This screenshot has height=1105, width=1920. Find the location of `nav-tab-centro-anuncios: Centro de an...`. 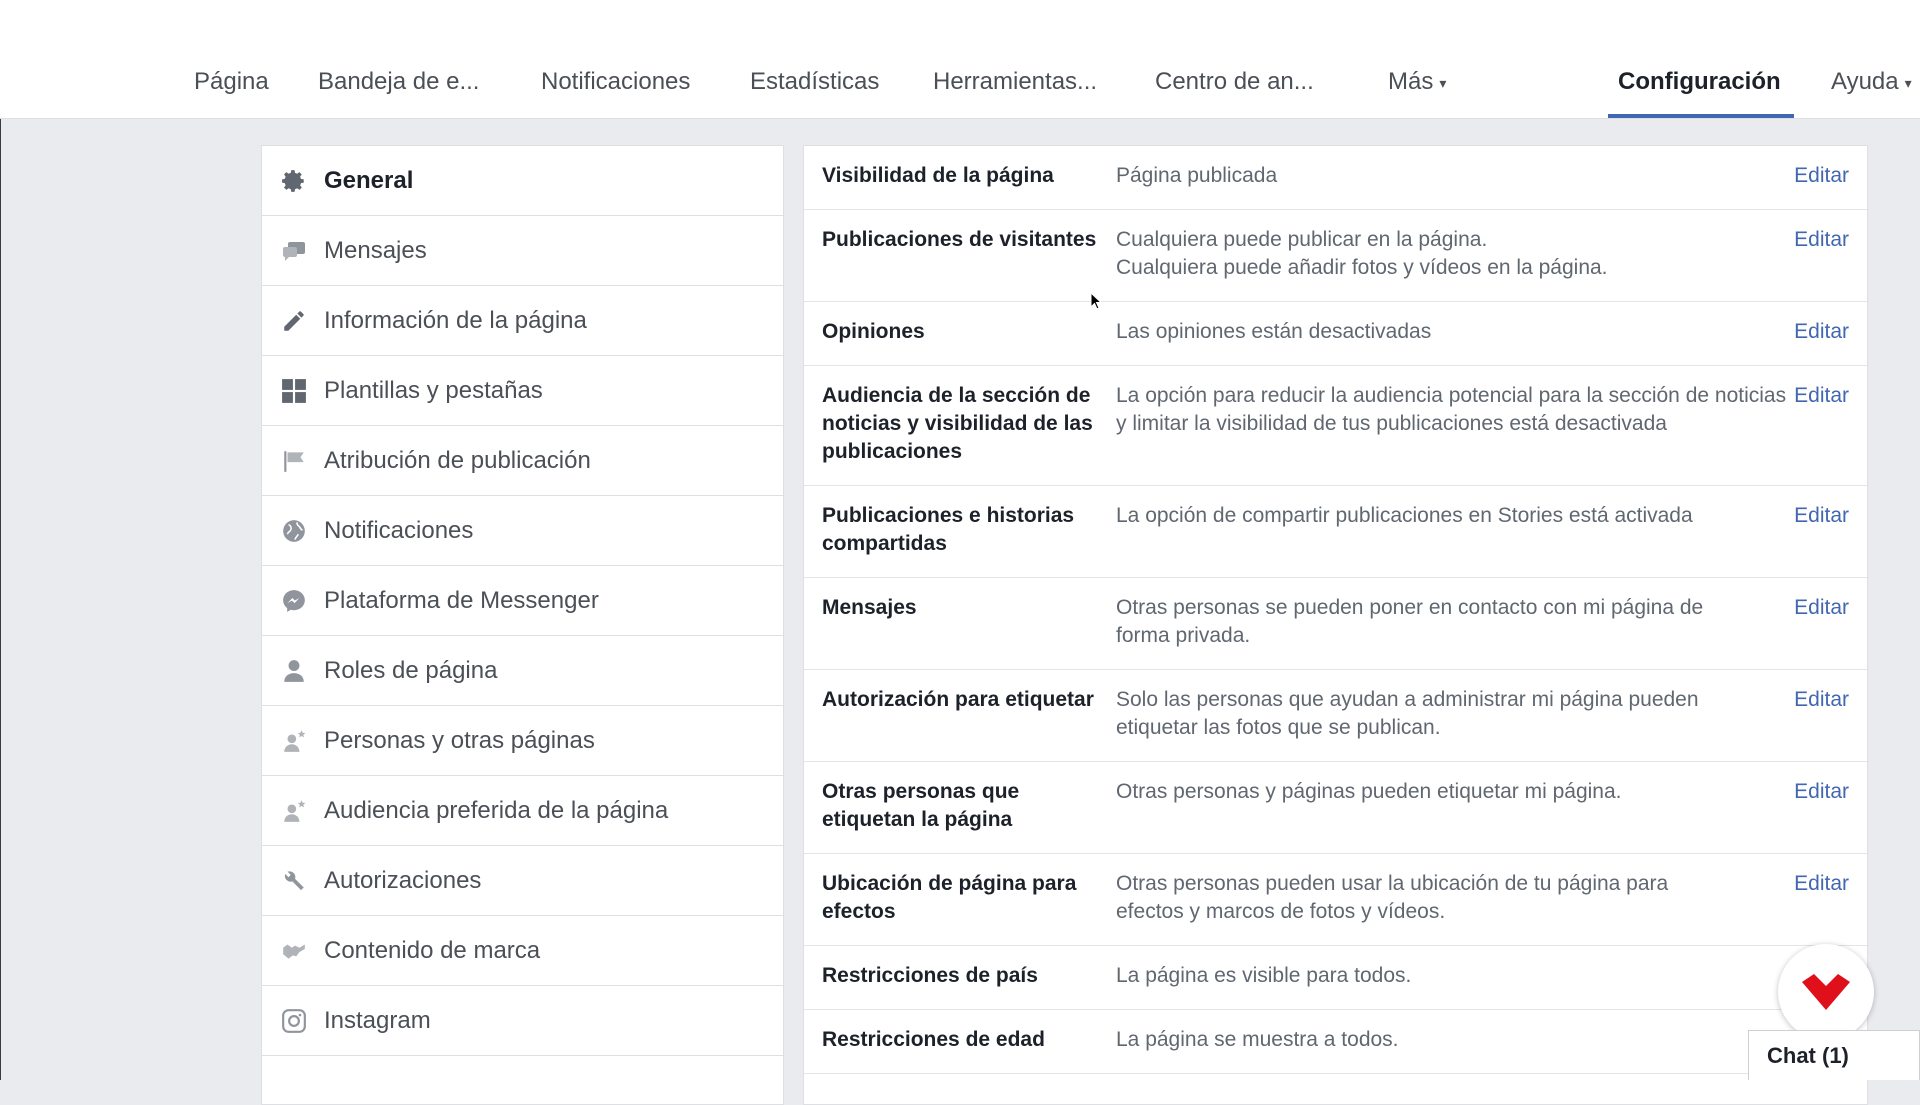

nav-tab-centro-anuncios: Centro de an... is located at coordinates (1234, 83).